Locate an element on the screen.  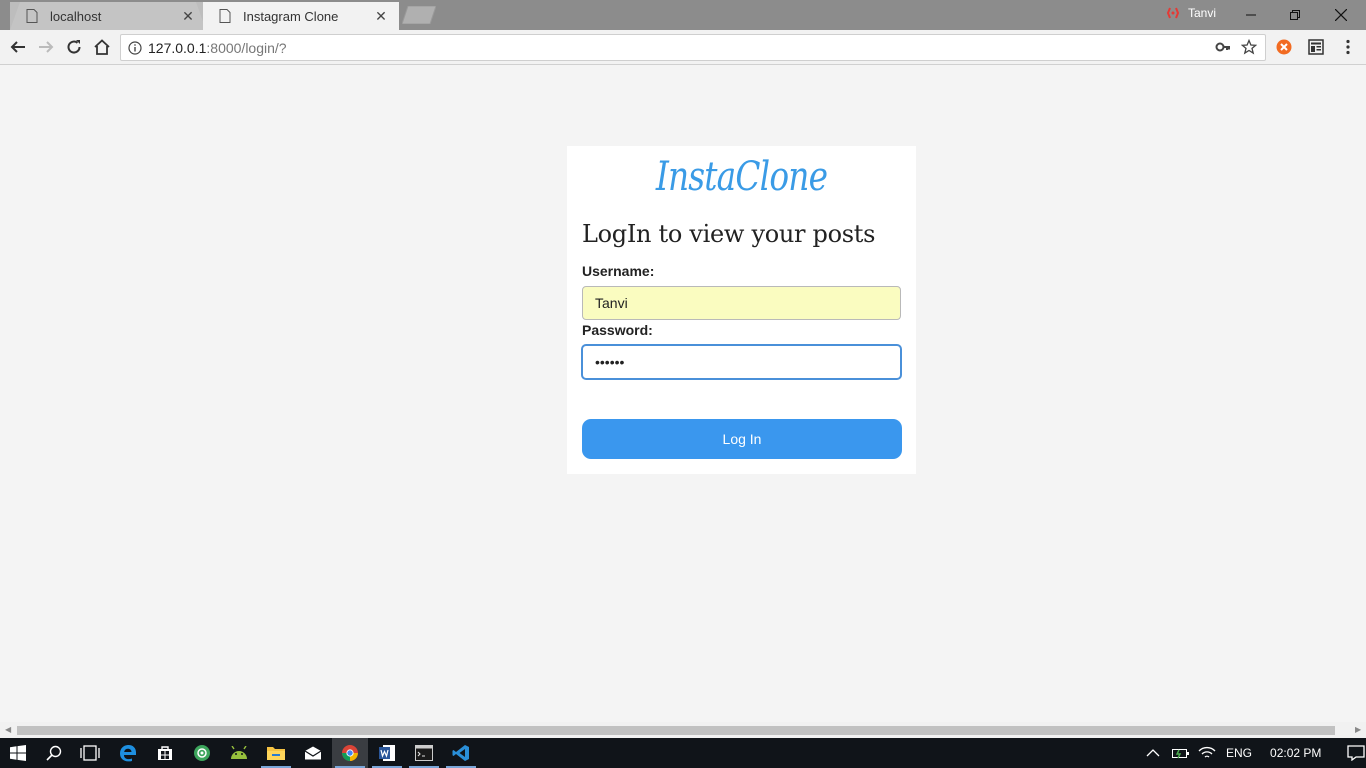
reload-button is located at coordinates (74, 47).